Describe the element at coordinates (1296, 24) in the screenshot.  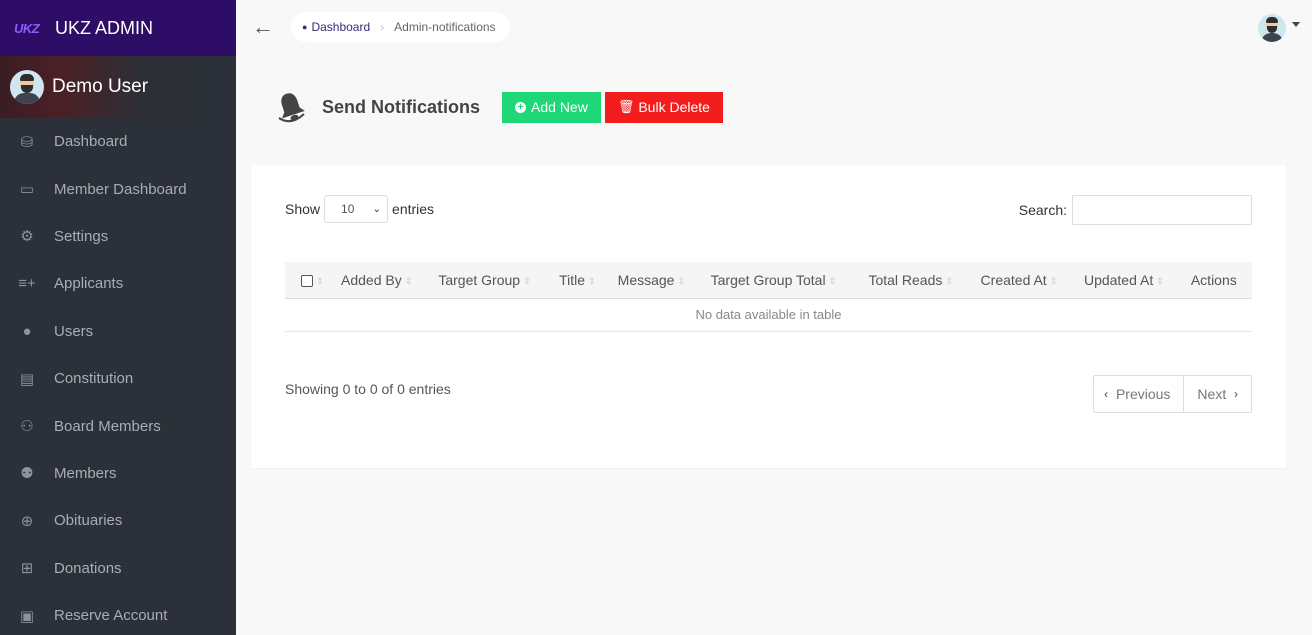
I see `chevron-down-icon` at that location.